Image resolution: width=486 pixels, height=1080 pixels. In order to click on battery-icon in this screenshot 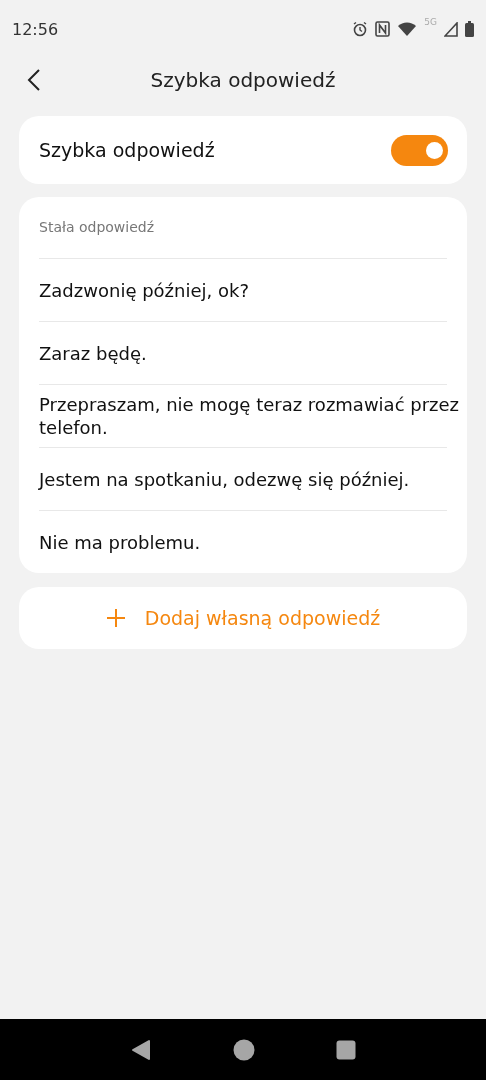, I will do `click(469, 29)`.